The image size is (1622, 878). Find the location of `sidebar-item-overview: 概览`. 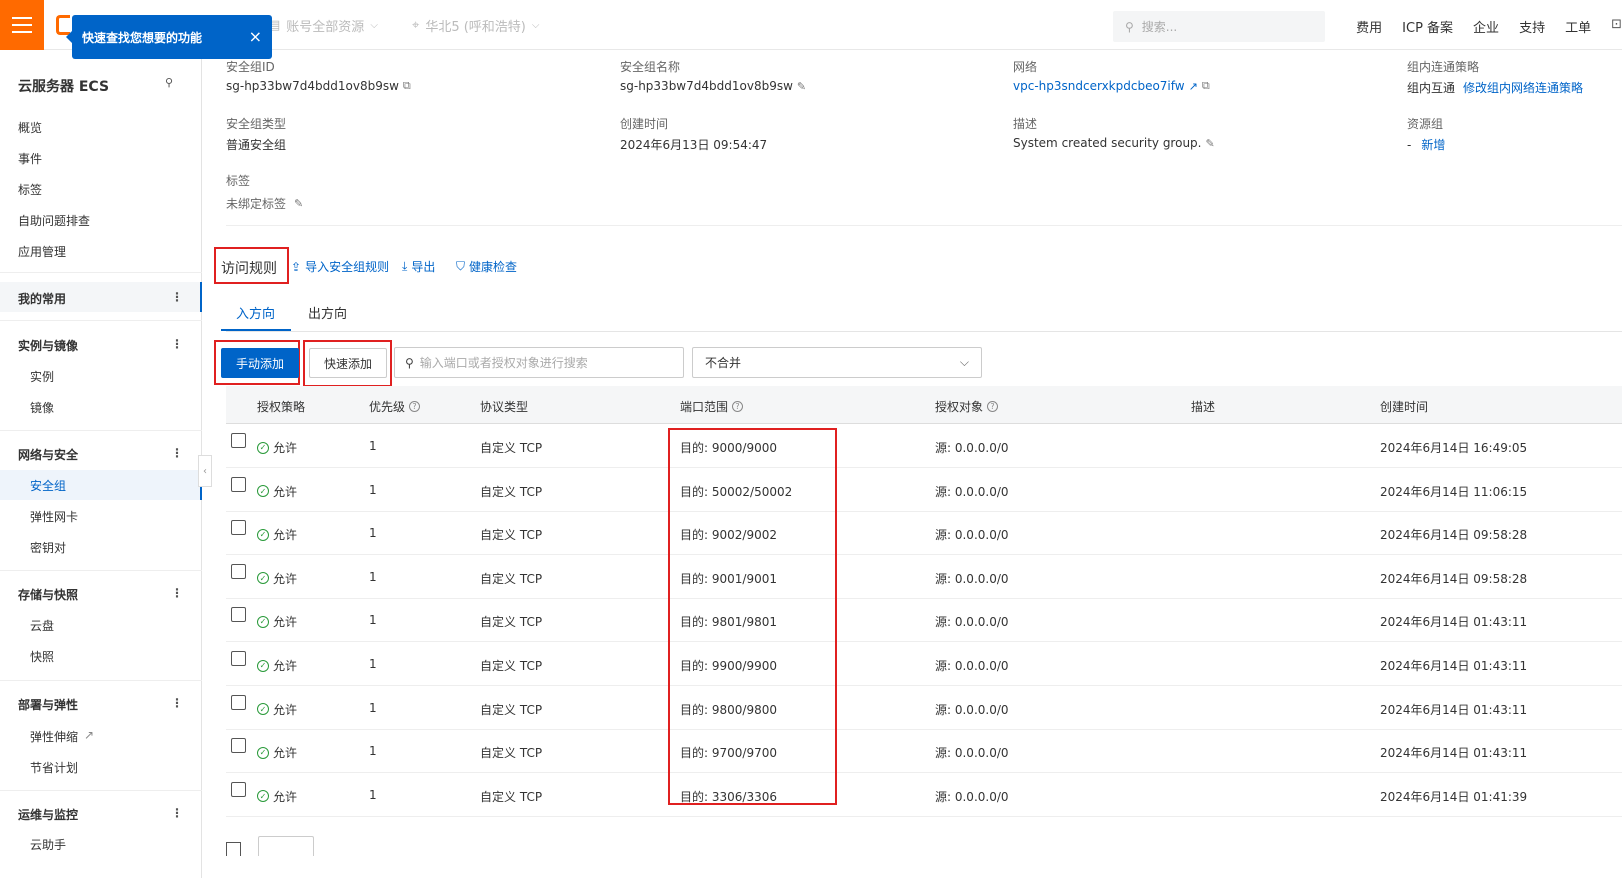

sidebar-item-overview: 概览 is located at coordinates (30, 127).